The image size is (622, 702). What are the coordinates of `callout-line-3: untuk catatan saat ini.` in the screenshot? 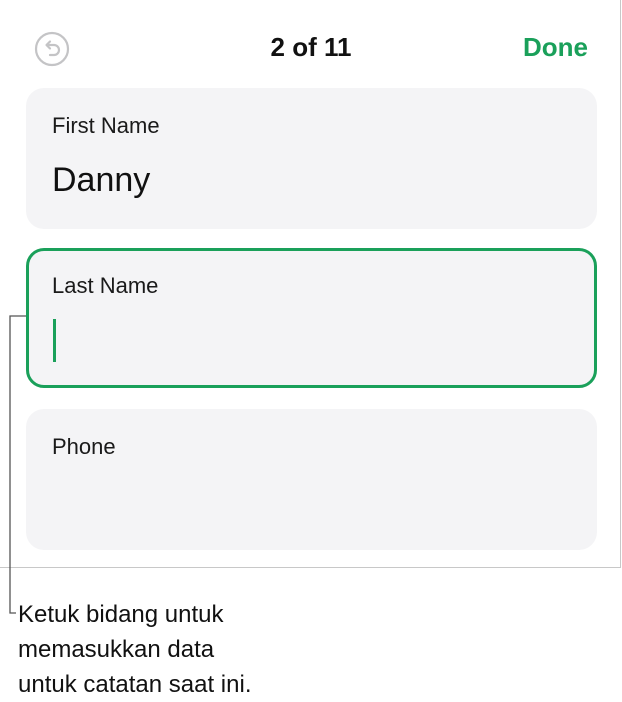 It's located at (135, 684).